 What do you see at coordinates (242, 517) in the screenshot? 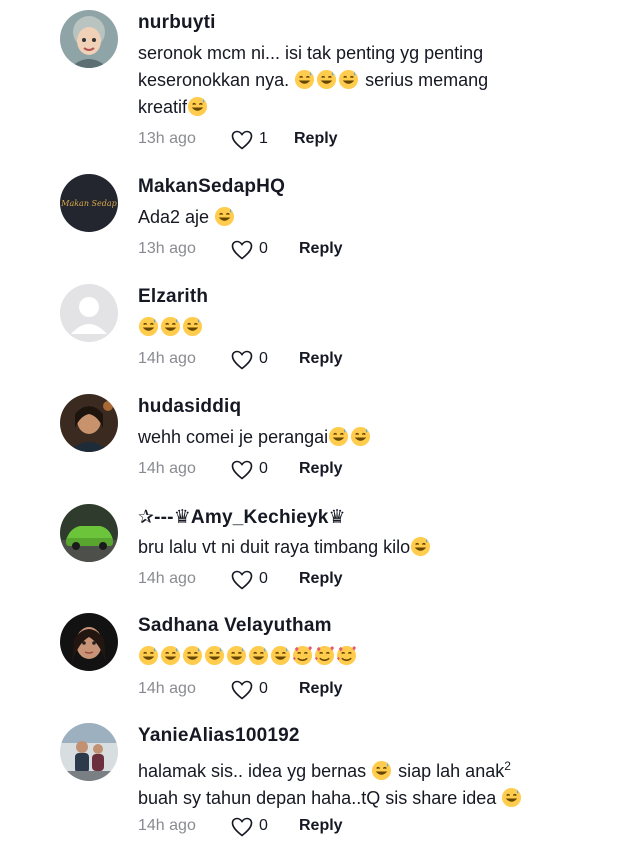
I see `username: ✰---♛Amy_Kechieyk♛` at bounding box center [242, 517].